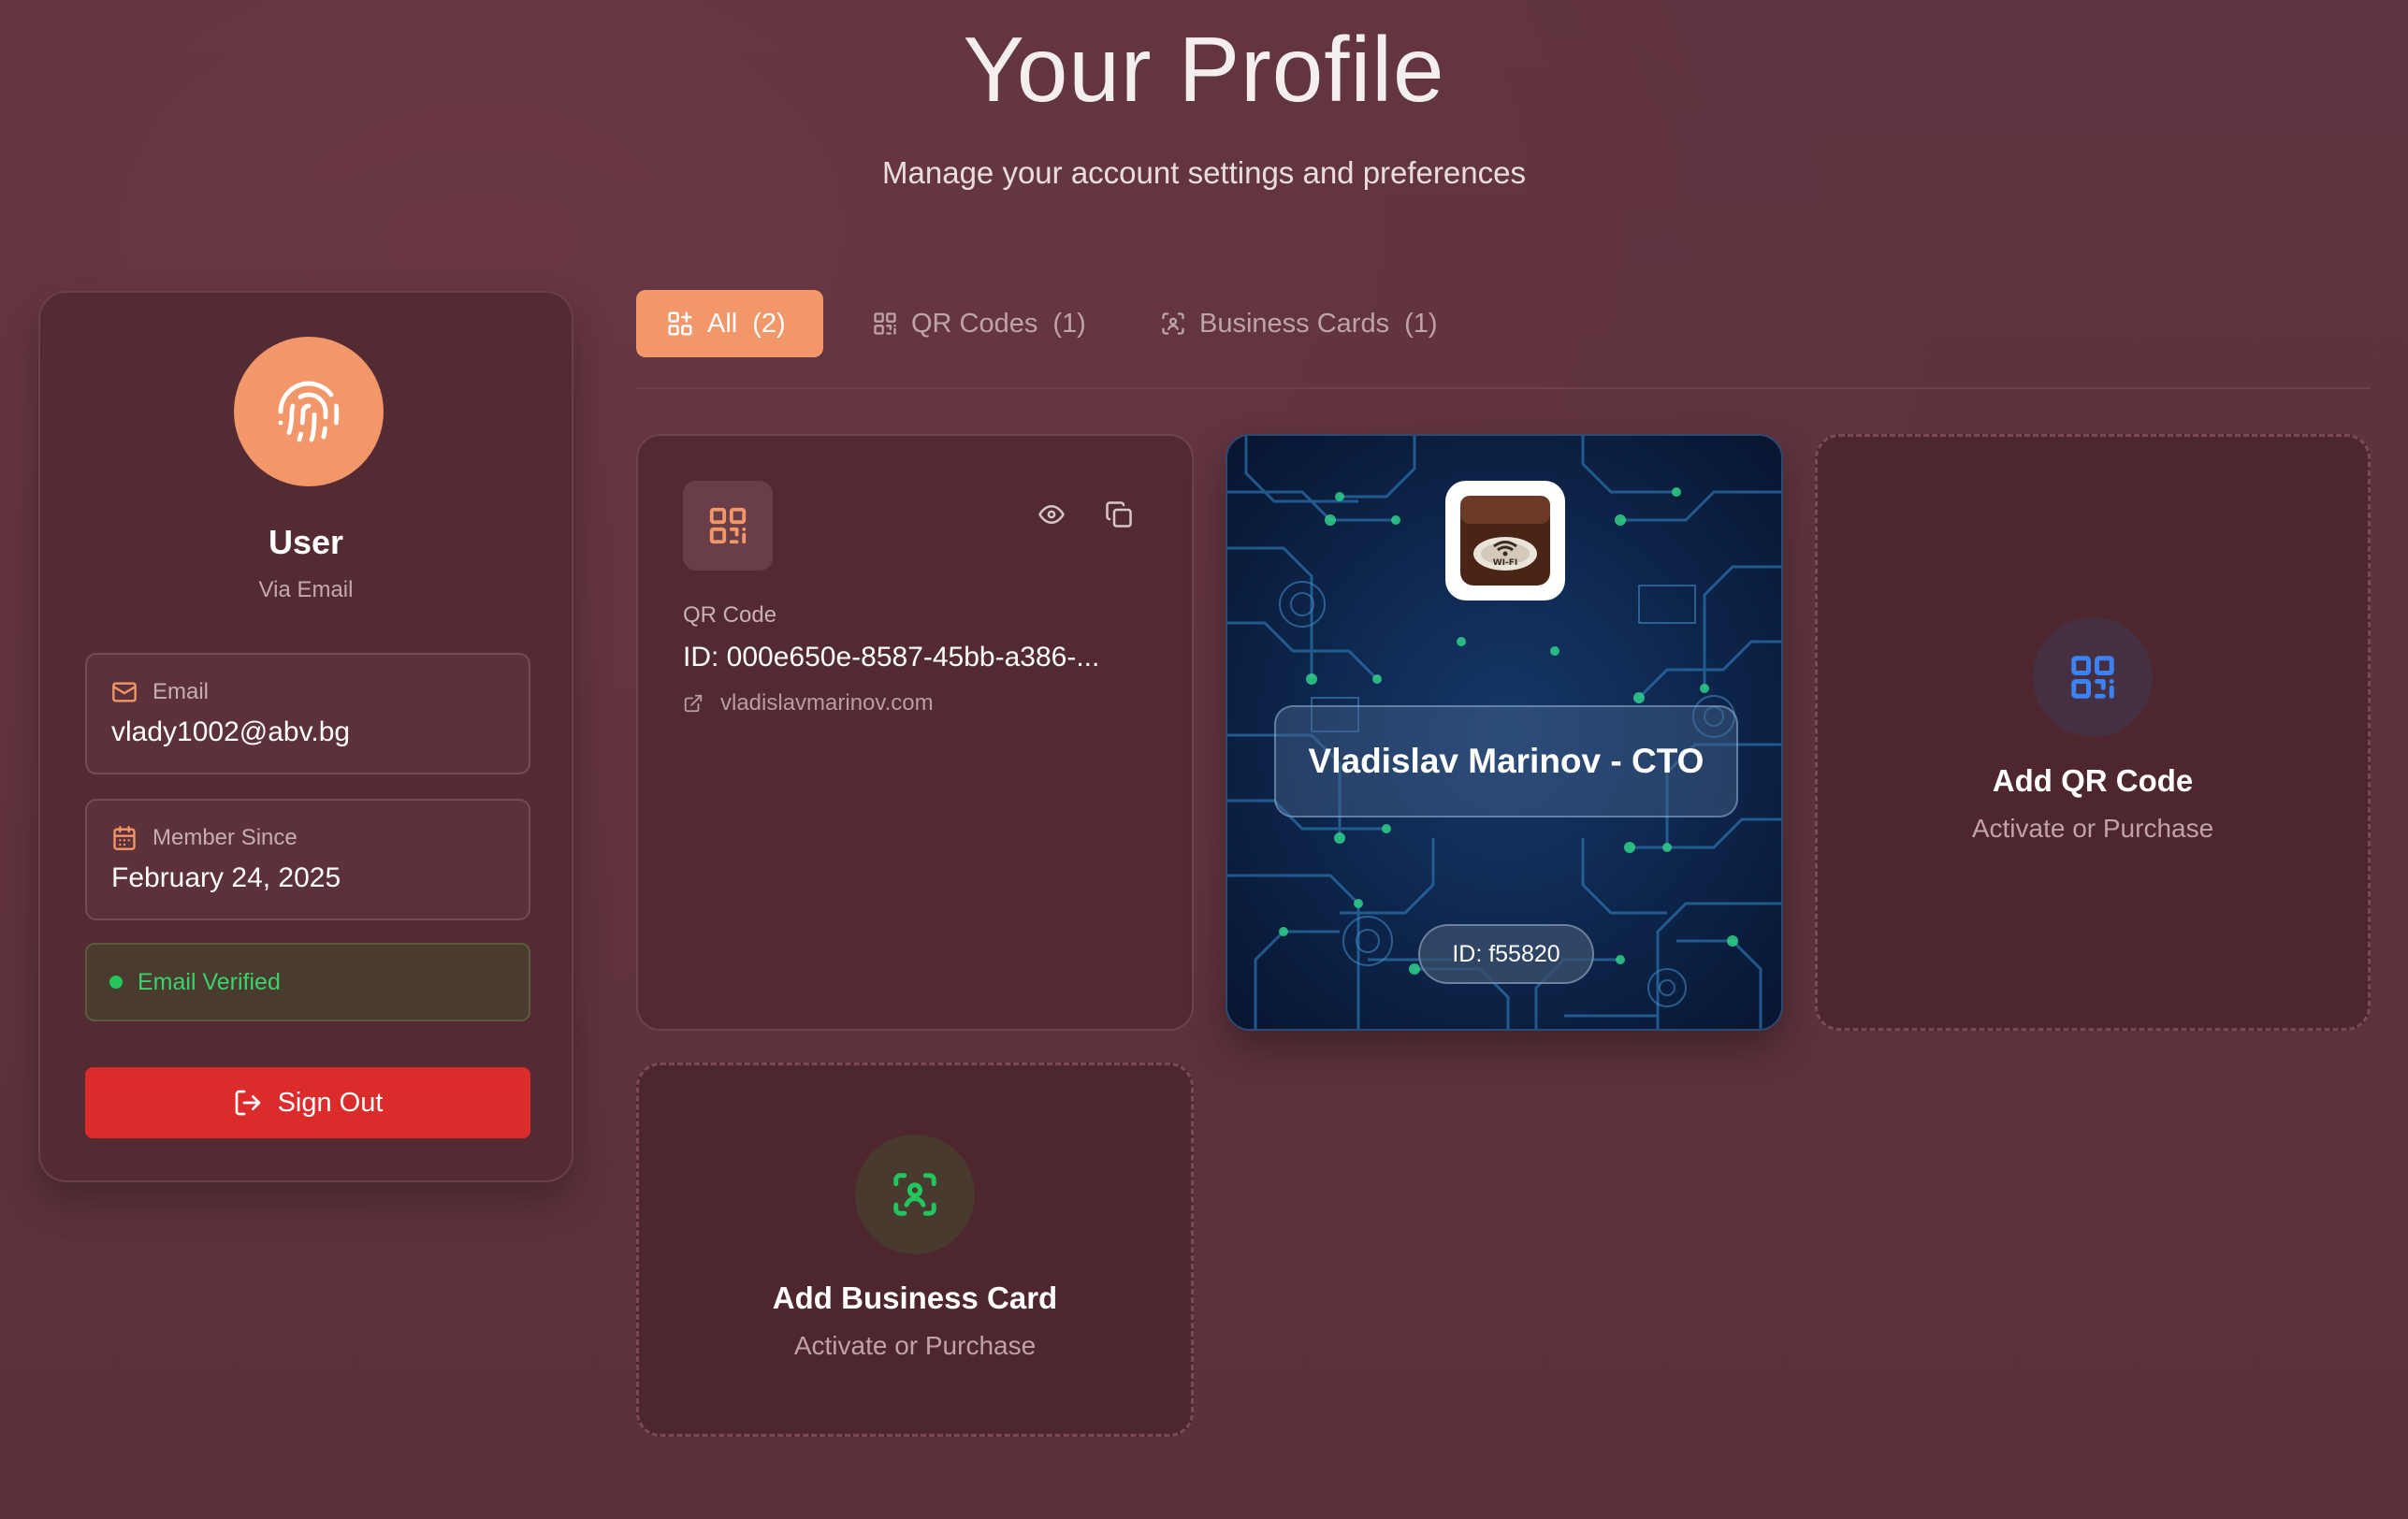 This screenshot has width=2408, height=1519. I want to click on add-business-subtitle: Activate or Purchase, so click(915, 1345).